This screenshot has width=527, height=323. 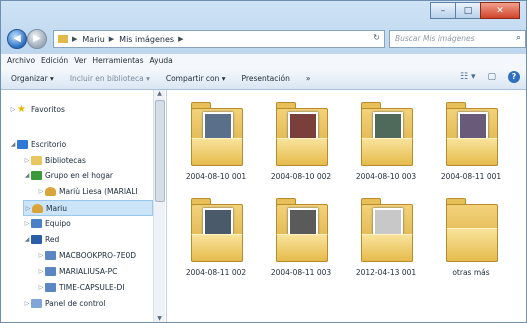 I want to click on folder-name: 2004-08-11 001, so click(x=471, y=176).